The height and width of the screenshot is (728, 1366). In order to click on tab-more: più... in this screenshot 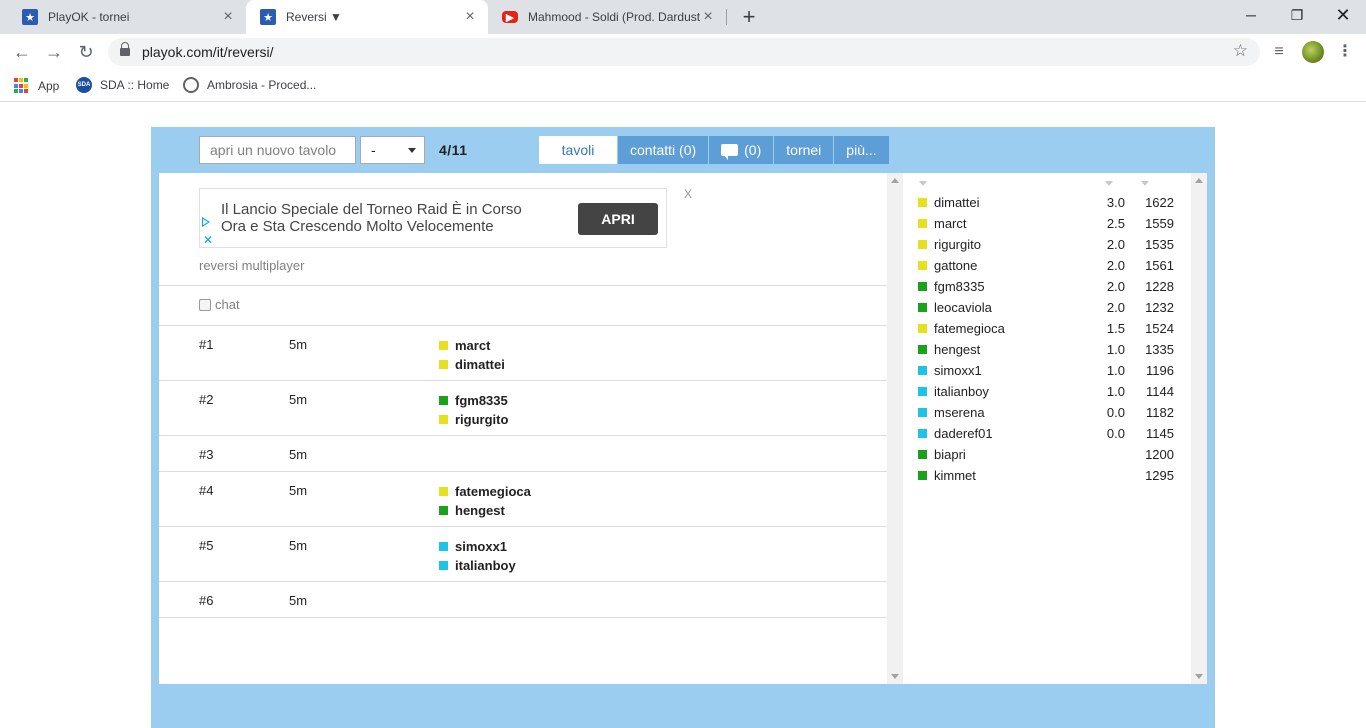, I will do `click(861, 150)`.